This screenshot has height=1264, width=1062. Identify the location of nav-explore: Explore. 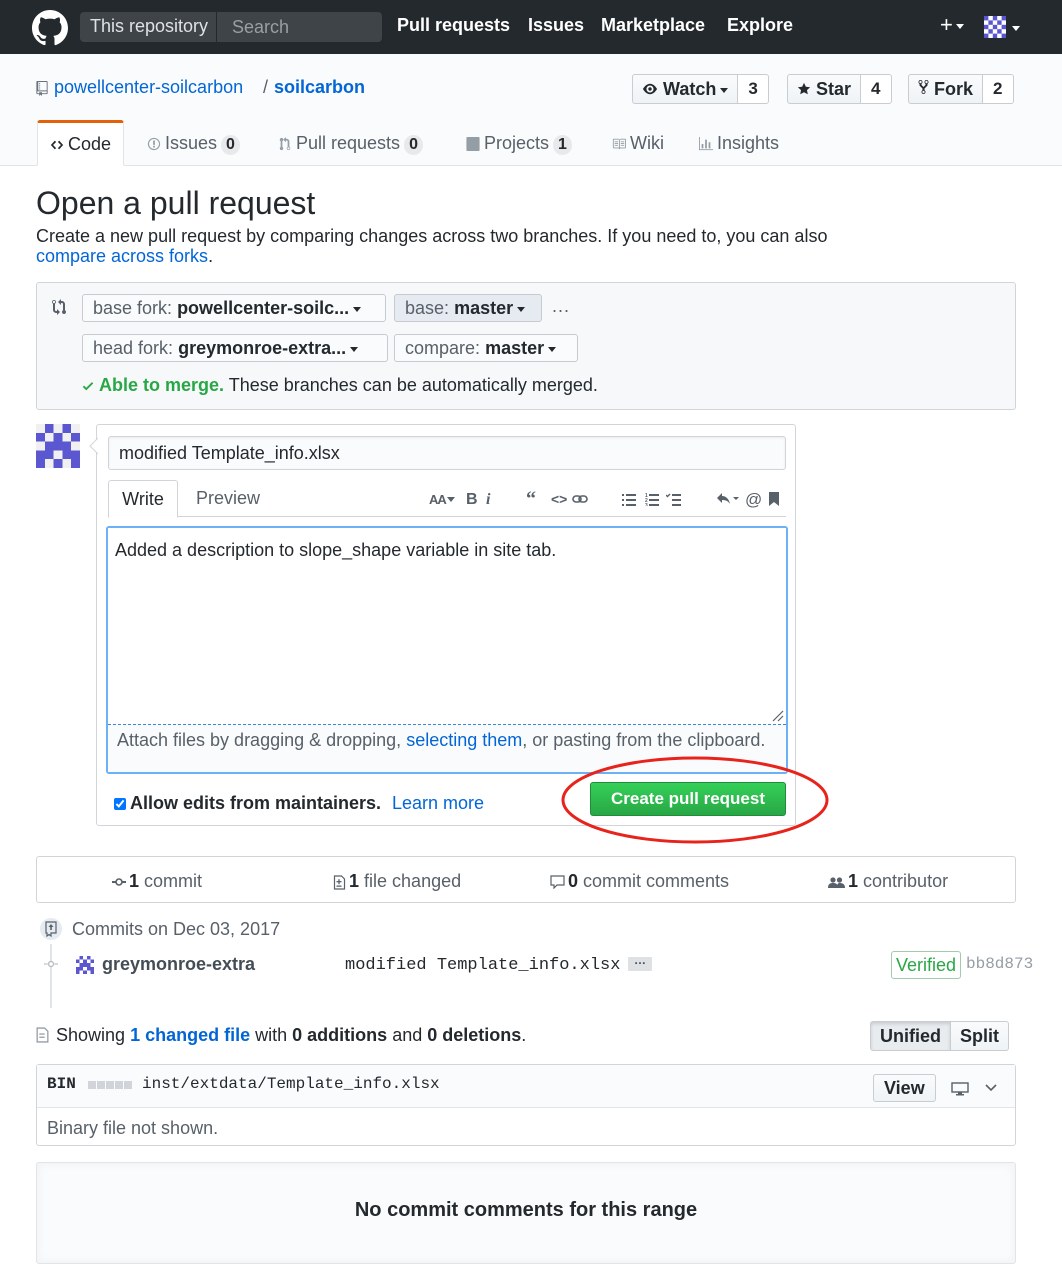
(760, 25).